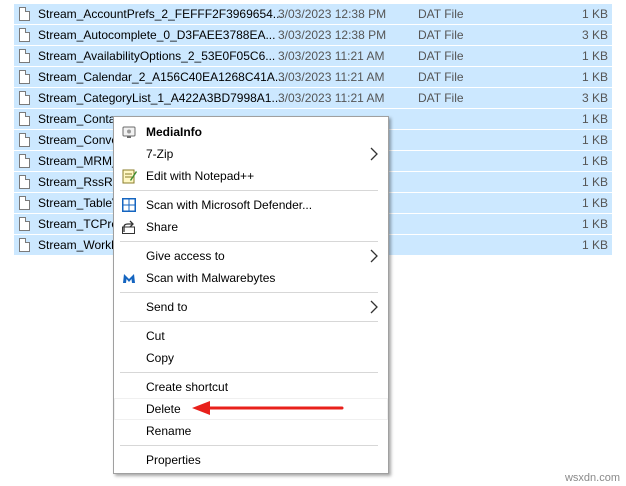 Image resolution: width=626 pixels, height=486 pixels. Describe the element at coordinates (78, 140) in the screenshot. I see `file-name: Stream_Conve` at that location.